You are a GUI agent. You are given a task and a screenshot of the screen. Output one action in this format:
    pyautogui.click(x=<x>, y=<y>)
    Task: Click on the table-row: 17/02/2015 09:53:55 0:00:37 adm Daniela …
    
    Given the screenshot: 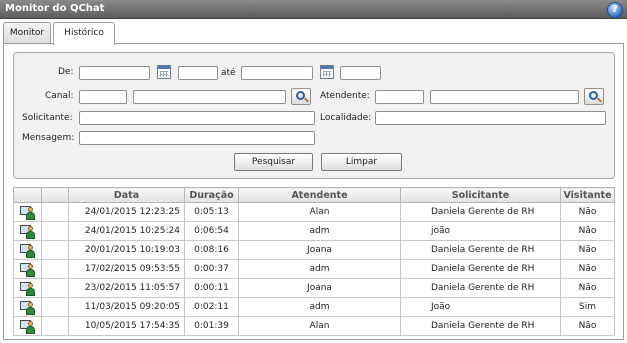 What is the action you would take?
    pyautogui.click(x=314, y=269)
    